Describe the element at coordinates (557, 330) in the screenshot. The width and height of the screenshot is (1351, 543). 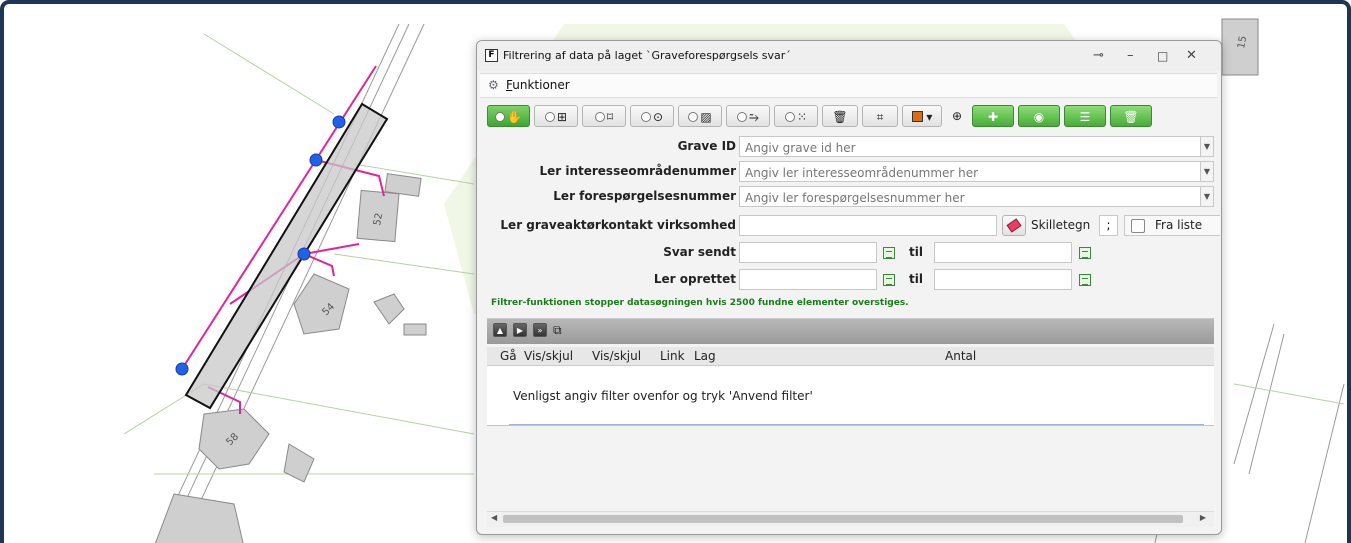
I see `copy-icon: ⧉` at that location.